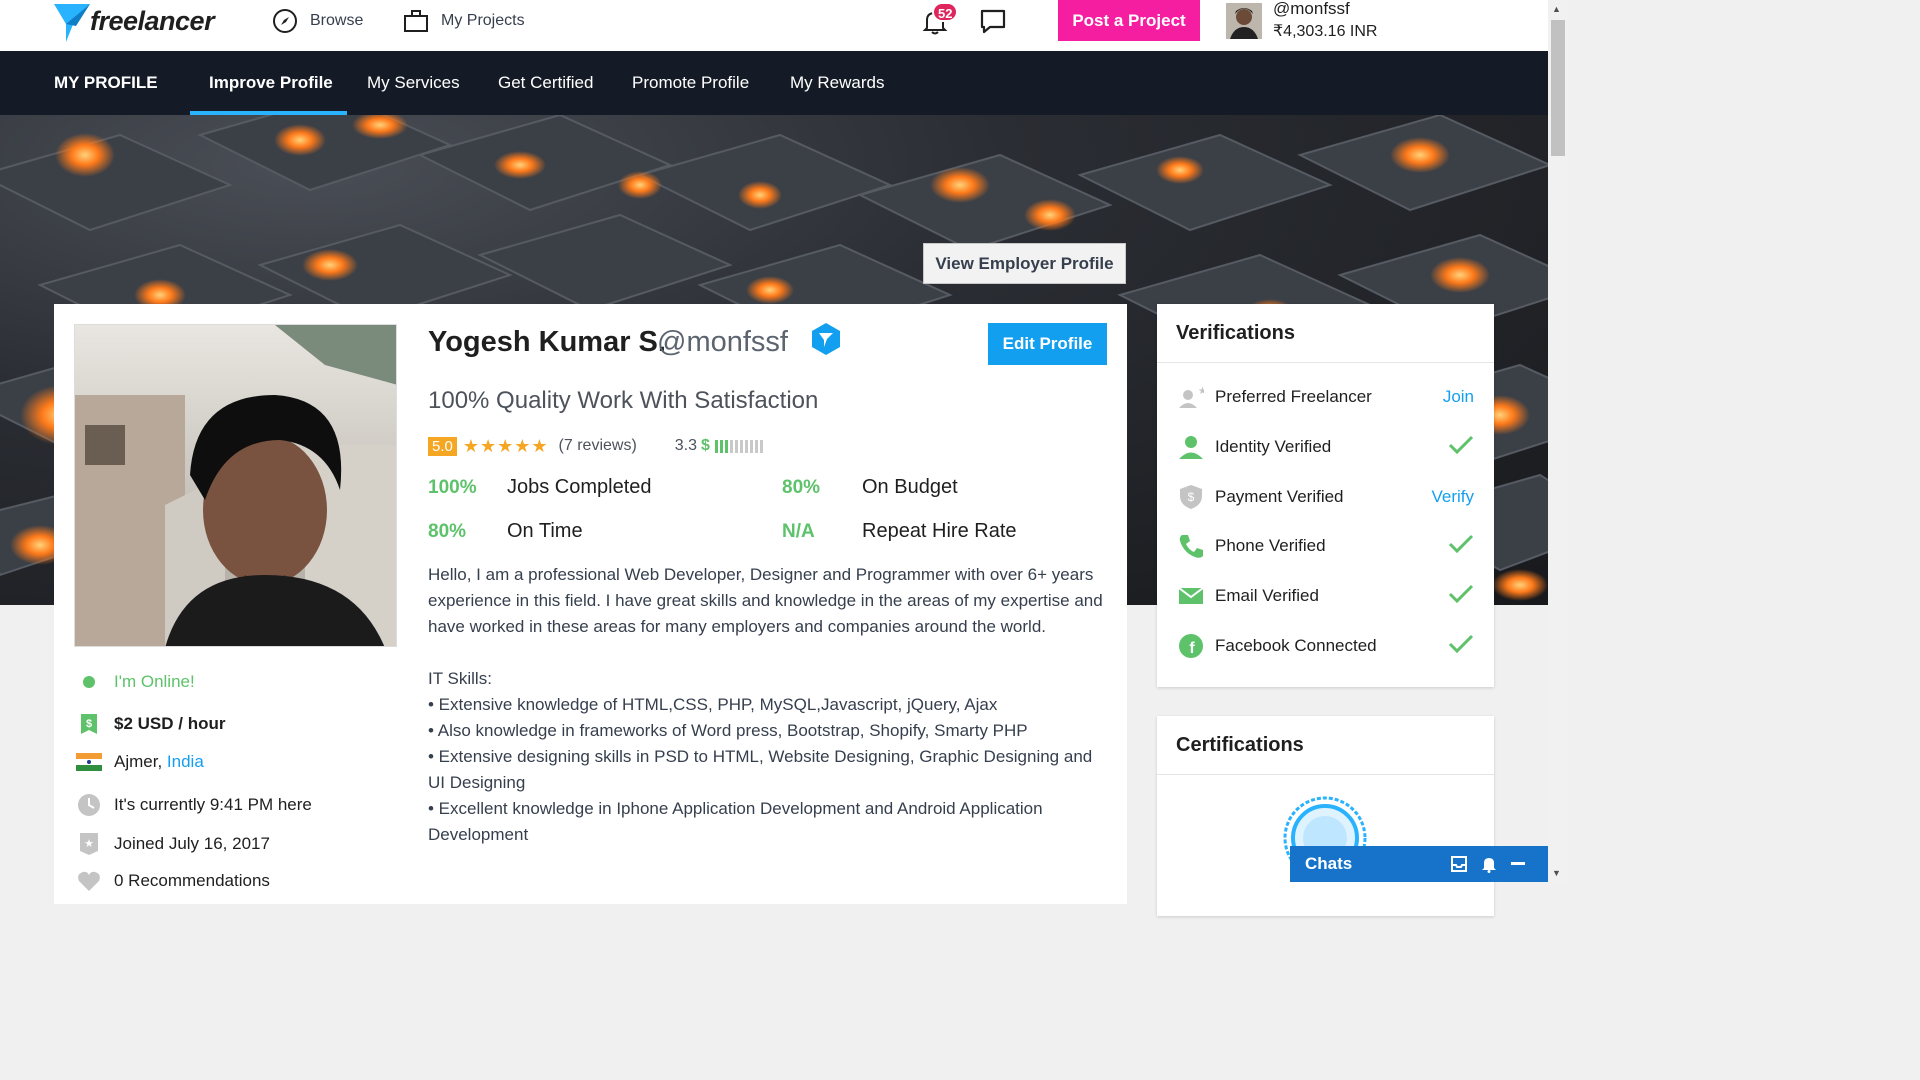  What do you see at coordinates (1191, 447) in the screenshot?
I see `identity-person-icon` at bounding box center [1191, 447].